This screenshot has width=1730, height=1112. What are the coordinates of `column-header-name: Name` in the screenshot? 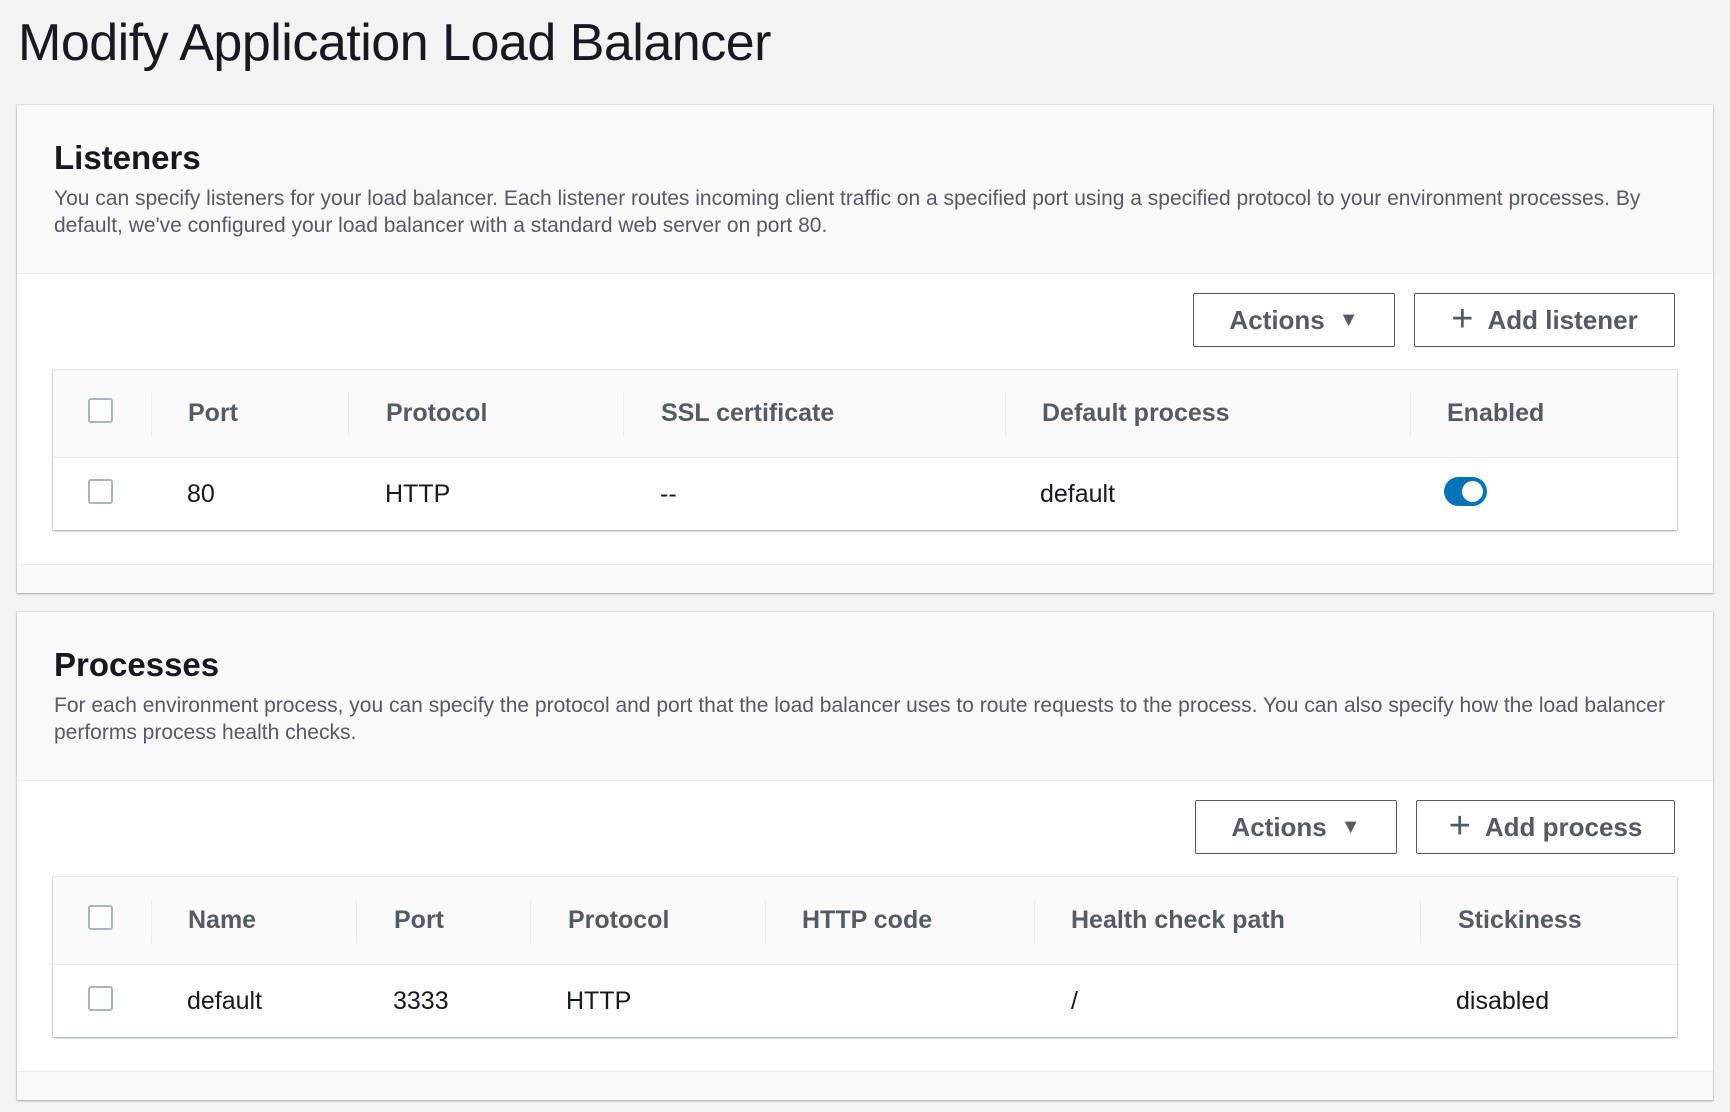 It's located at (222, 920).